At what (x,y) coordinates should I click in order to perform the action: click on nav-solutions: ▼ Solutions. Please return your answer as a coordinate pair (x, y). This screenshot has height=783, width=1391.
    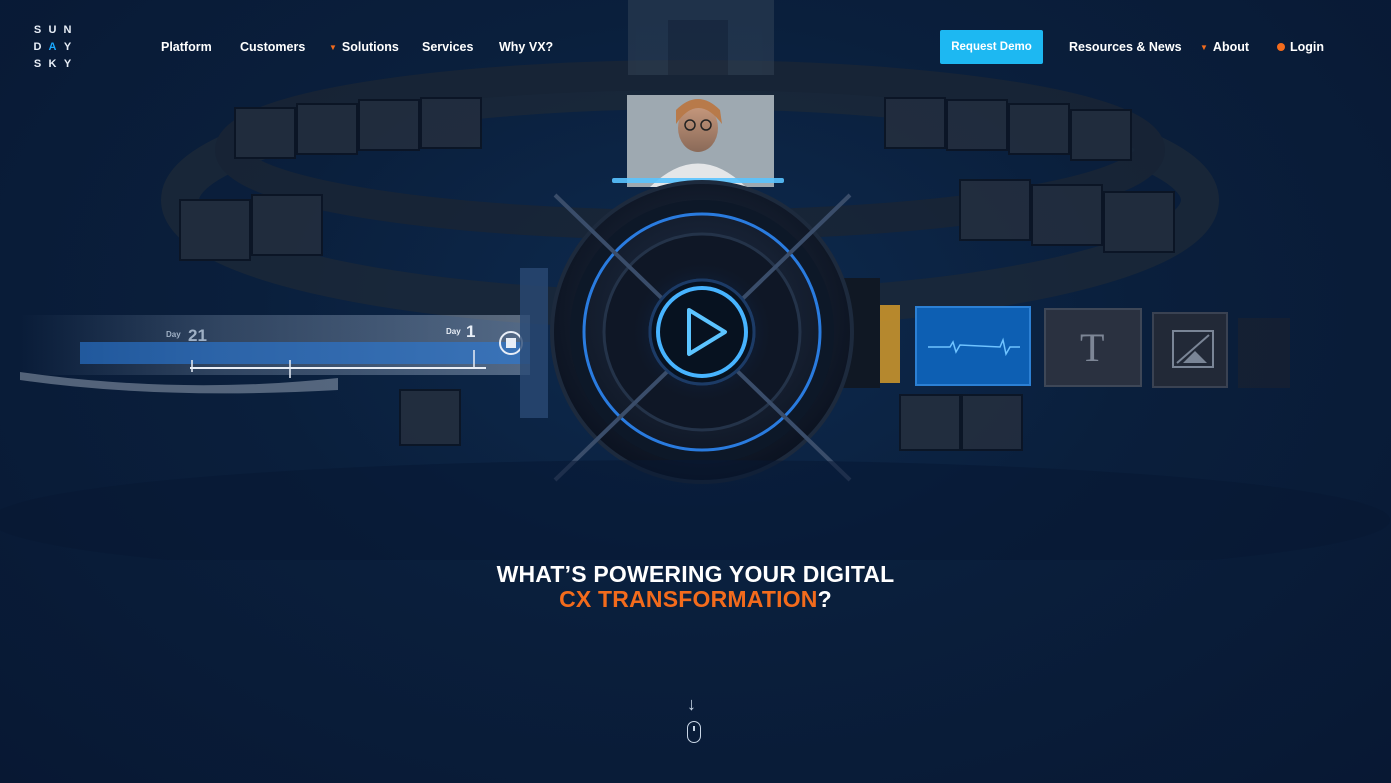
    Looking at the image, I should click on (364, 48).